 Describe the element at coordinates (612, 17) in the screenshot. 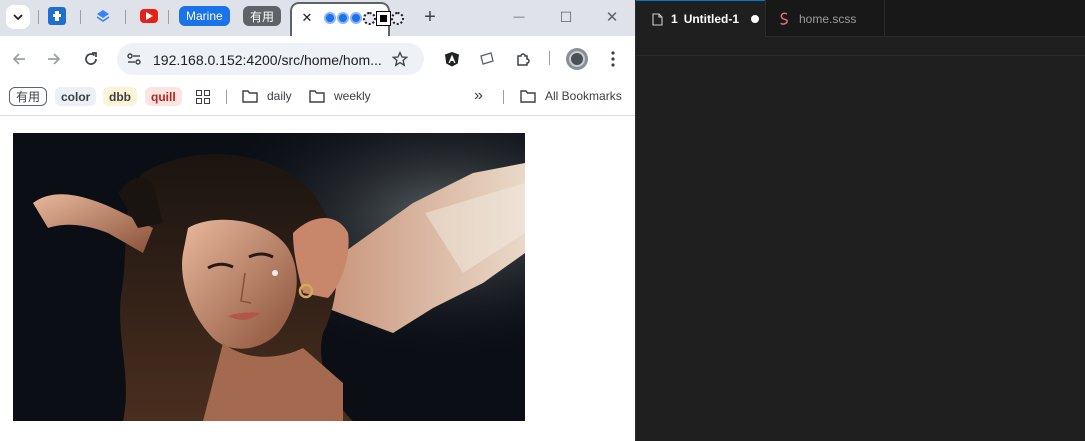

I see `close-window-button: ✕` at that location.